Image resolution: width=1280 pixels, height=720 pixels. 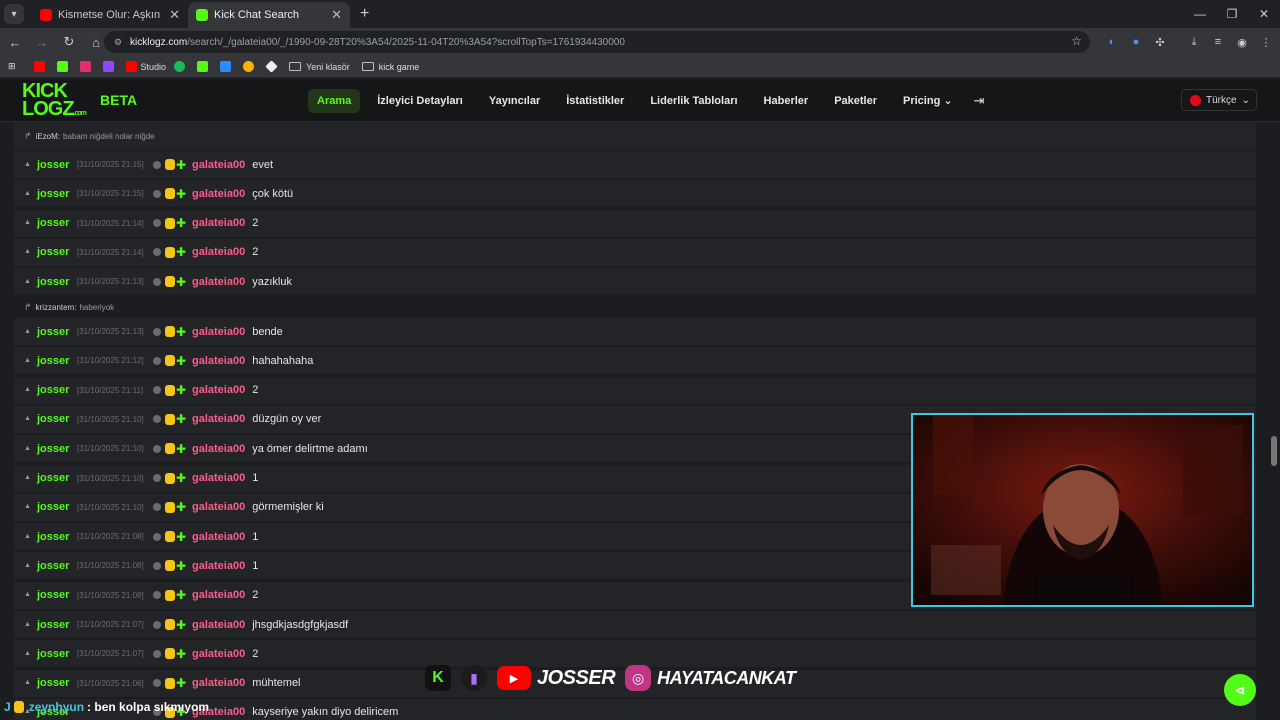 I want to click on login-icon: ⇥, so click(x=979, y=101).